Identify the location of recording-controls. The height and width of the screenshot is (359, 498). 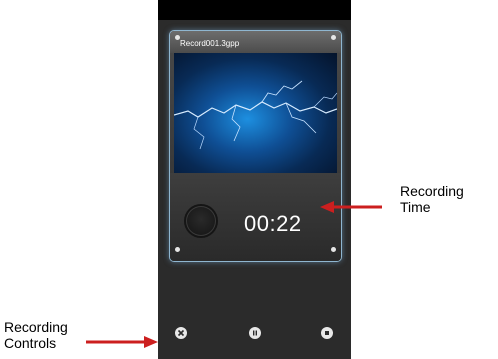
(254, 333).